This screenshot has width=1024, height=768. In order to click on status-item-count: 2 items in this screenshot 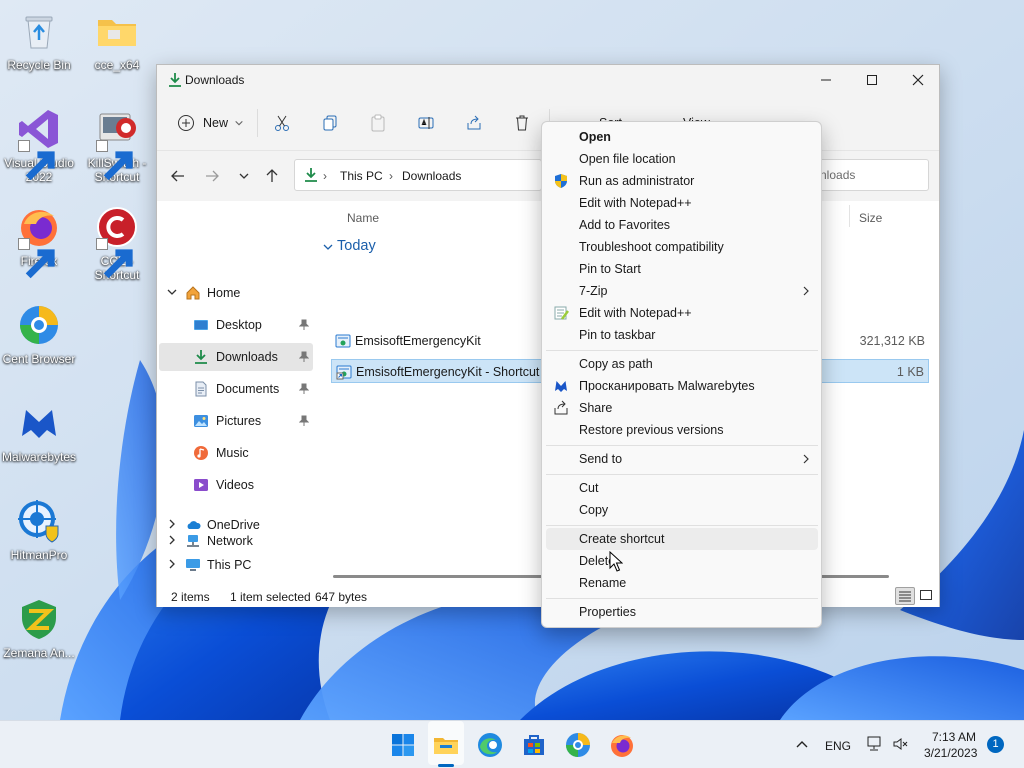, I will do `click(190, 597)`.